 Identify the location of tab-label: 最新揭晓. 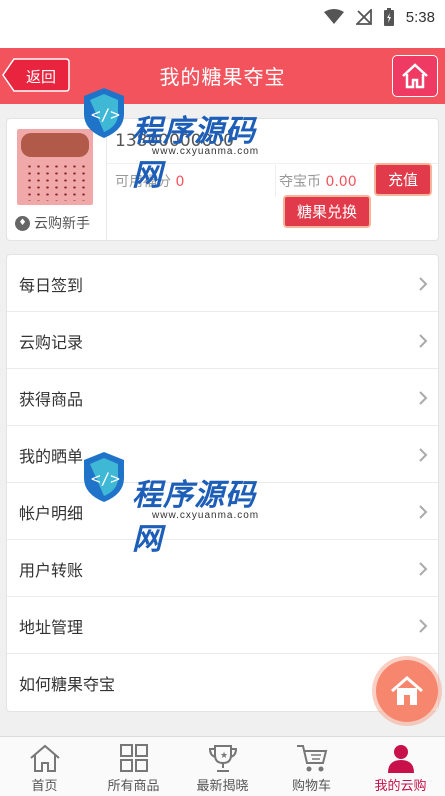
(222, 786).